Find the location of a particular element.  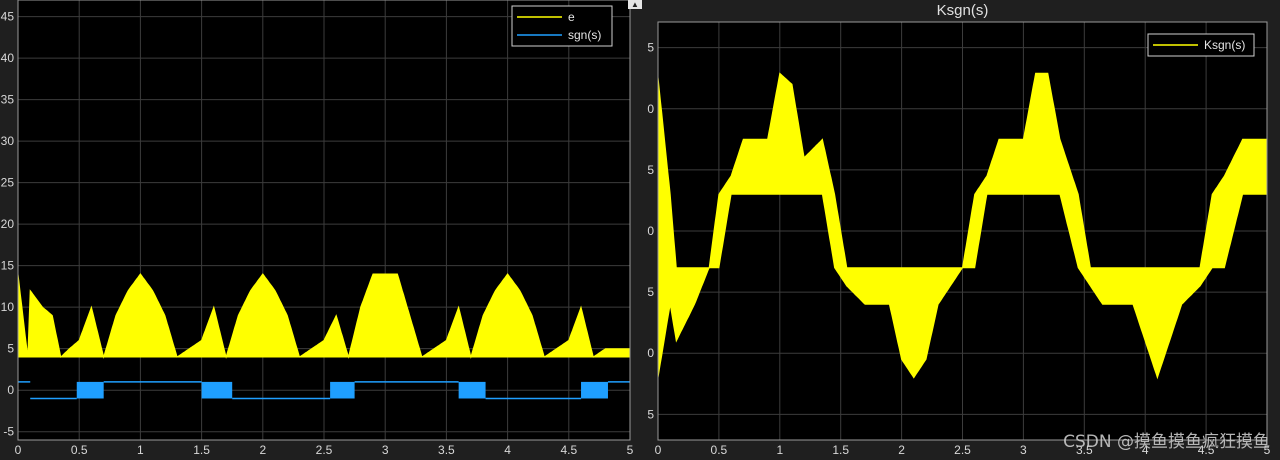

legend-label: e is located at coordinates (571, 17).